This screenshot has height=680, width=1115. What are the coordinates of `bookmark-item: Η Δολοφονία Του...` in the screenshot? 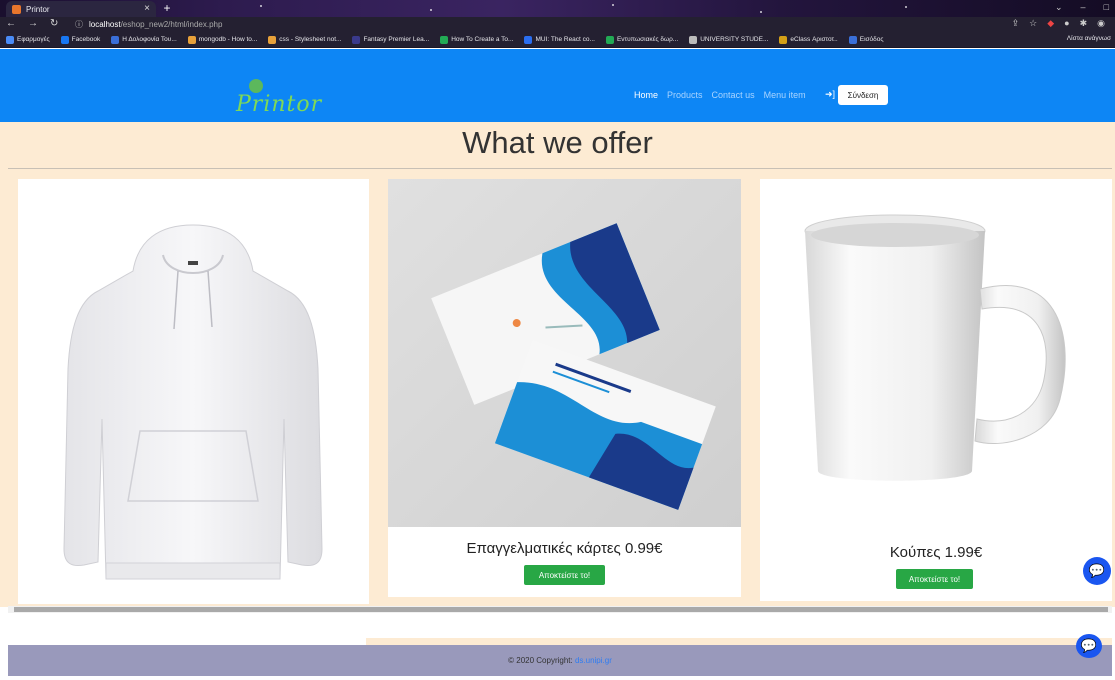 It's located at (144, 39).